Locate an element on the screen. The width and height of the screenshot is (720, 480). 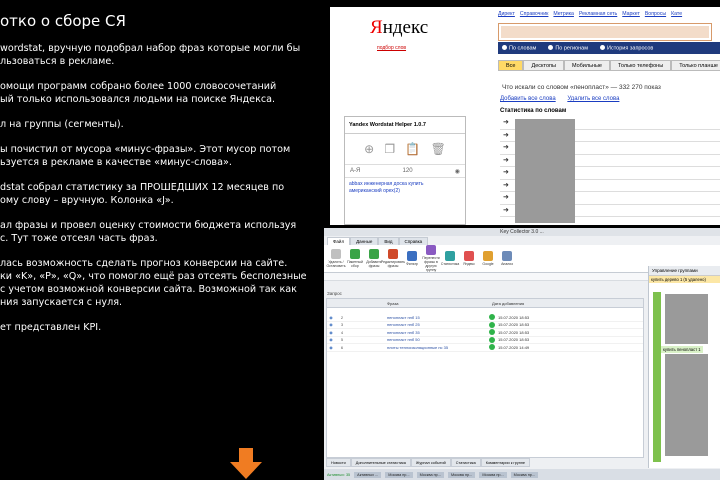
kc-ribbon-tabs: Файл Данные Вид Справка is located at coordinates (522, 240).